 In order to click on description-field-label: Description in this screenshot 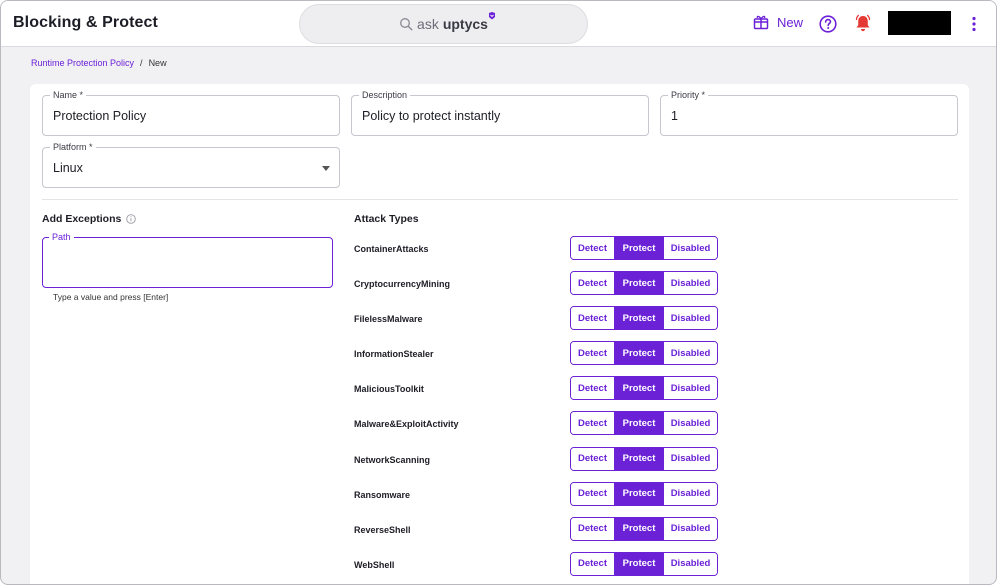, I will do `click(385, 95)`.